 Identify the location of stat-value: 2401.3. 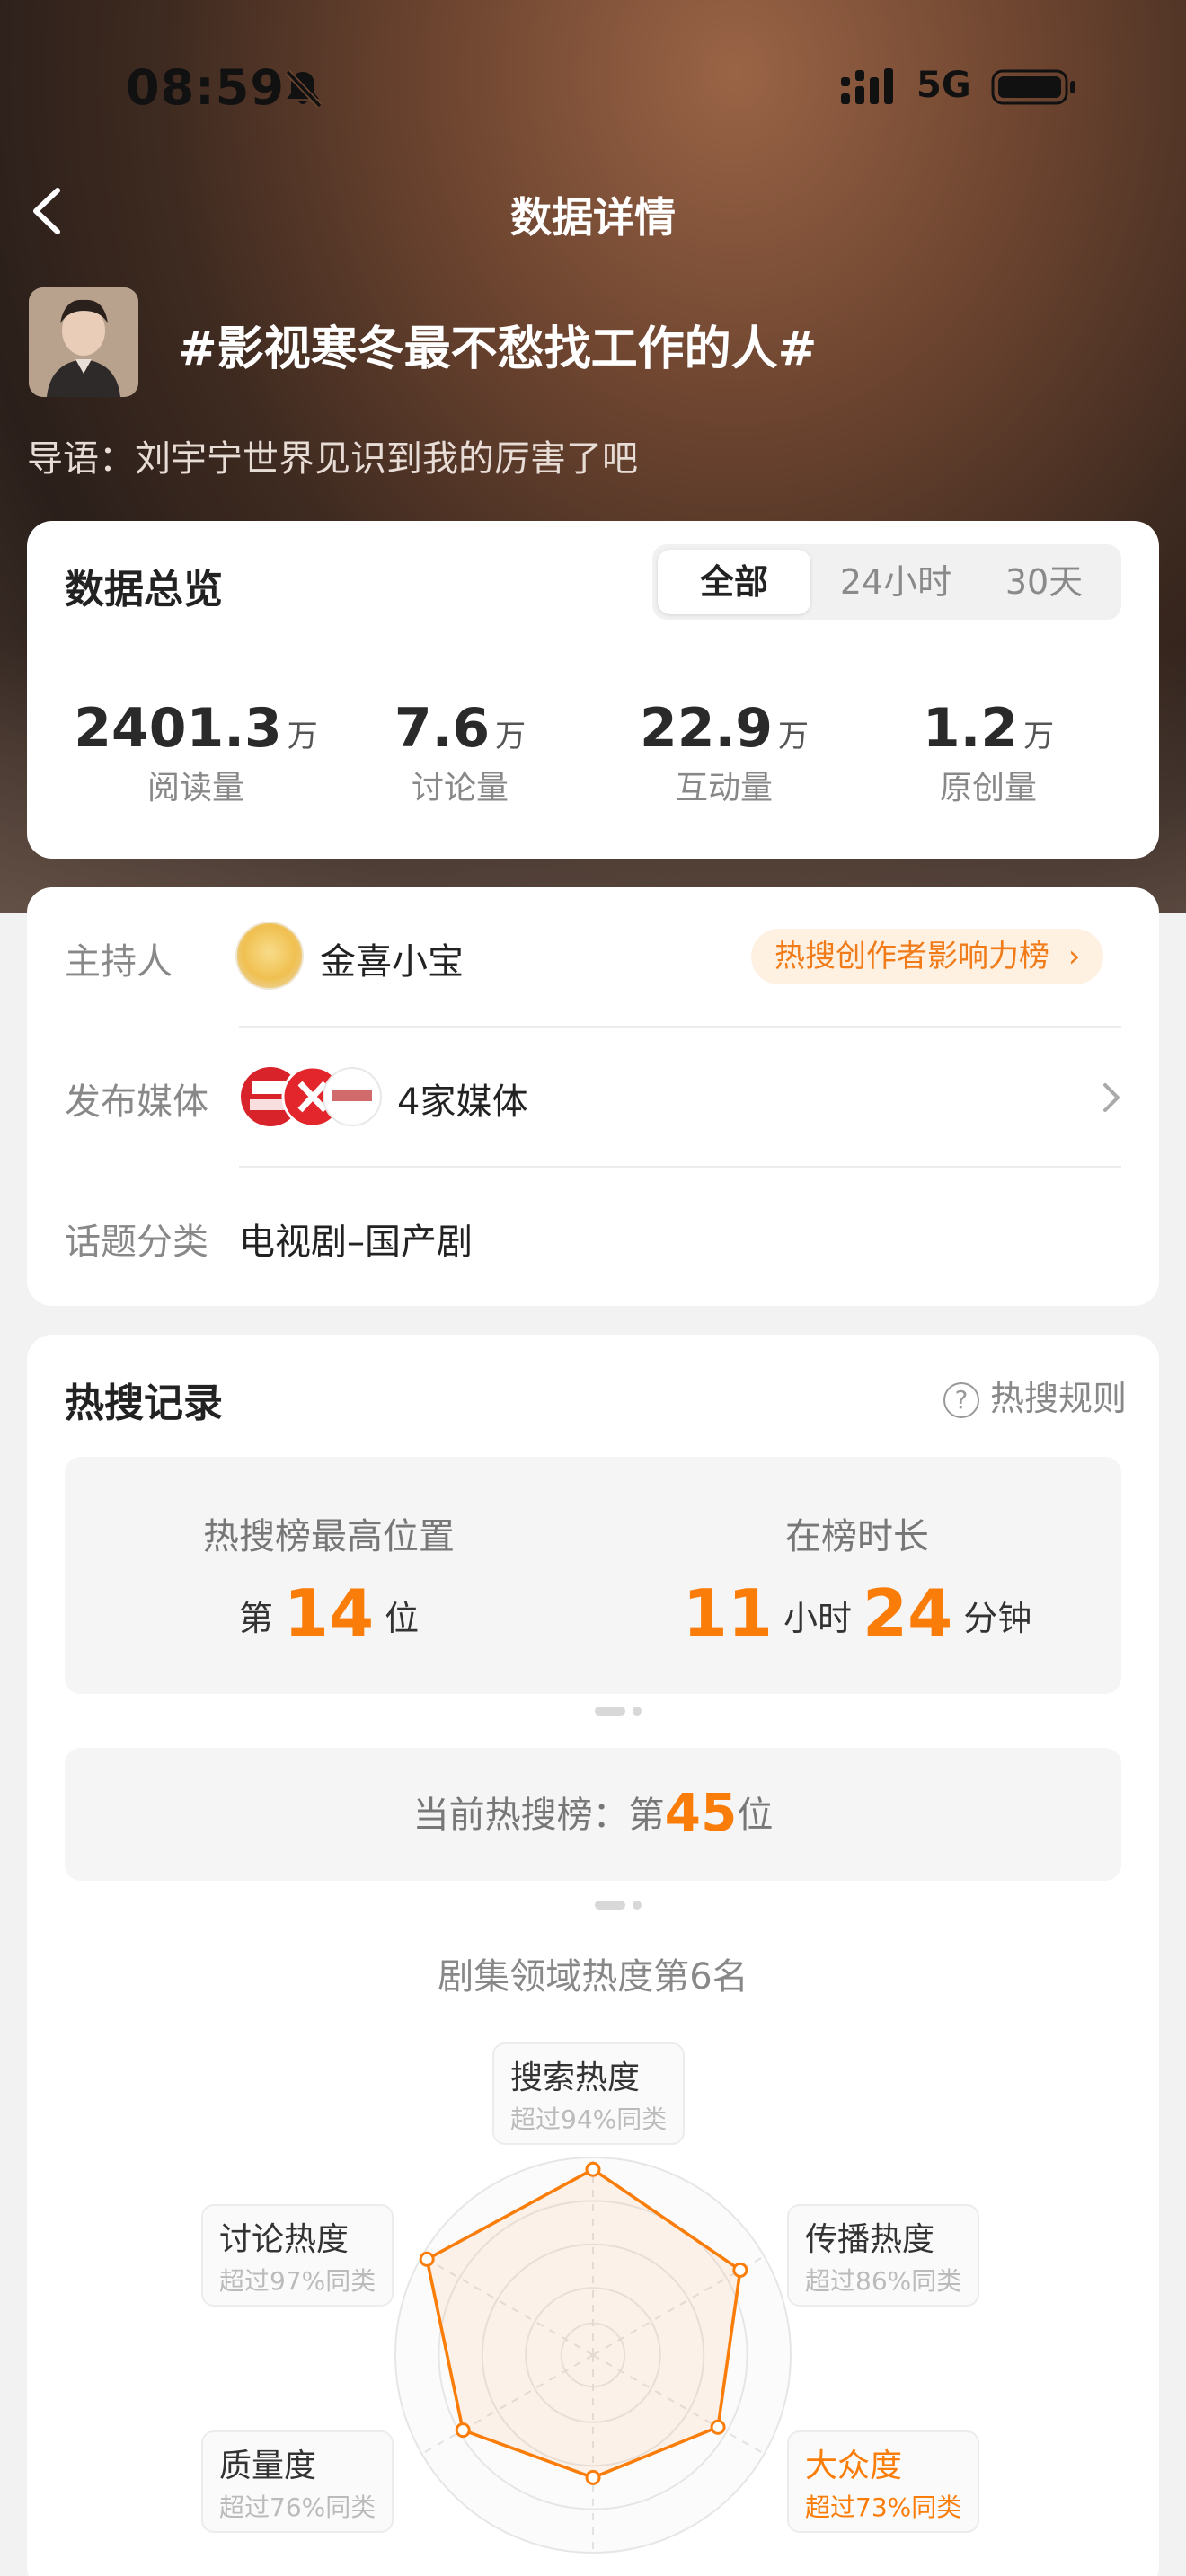
(178, 728).